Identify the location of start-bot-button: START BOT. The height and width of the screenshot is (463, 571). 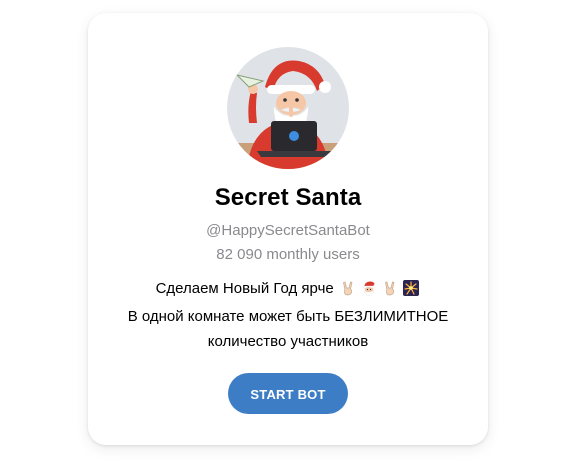
(288, 393).